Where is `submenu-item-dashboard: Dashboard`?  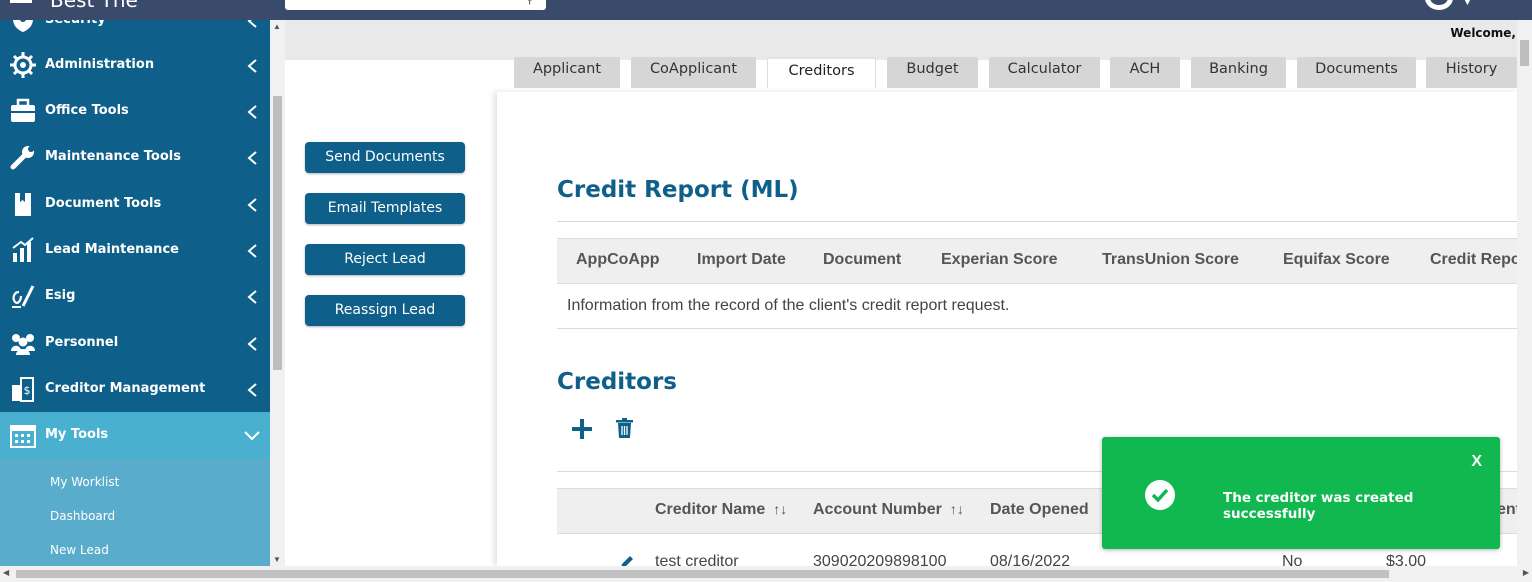 submenu-item-dashboard: Dashboard is located at coordinates (82, 516).